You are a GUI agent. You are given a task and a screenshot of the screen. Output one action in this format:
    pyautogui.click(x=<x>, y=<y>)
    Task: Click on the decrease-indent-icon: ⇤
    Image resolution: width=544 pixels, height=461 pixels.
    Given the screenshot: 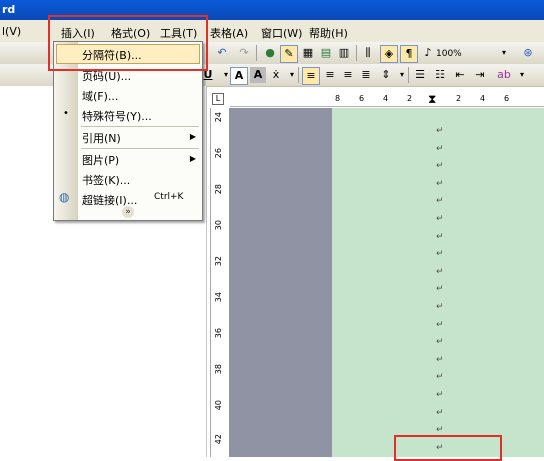 What is the action you would take?
    pyautogui.click(x=460, y=75)
    